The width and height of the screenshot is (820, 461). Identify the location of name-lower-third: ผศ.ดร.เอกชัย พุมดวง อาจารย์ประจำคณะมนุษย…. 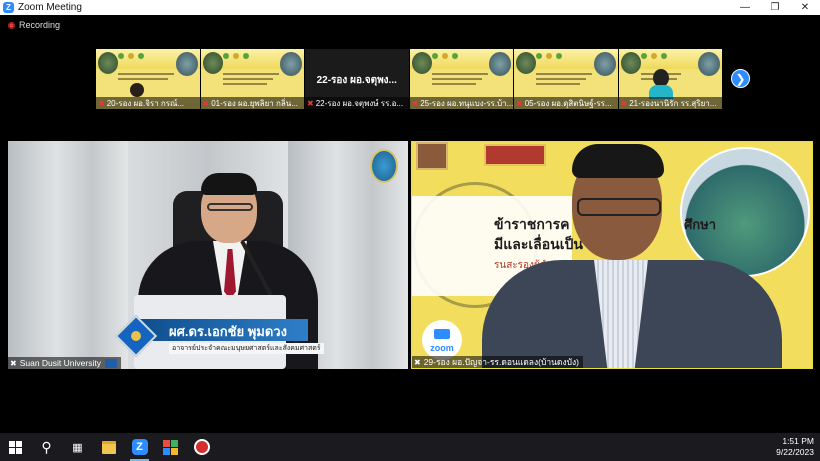
(218, 336).